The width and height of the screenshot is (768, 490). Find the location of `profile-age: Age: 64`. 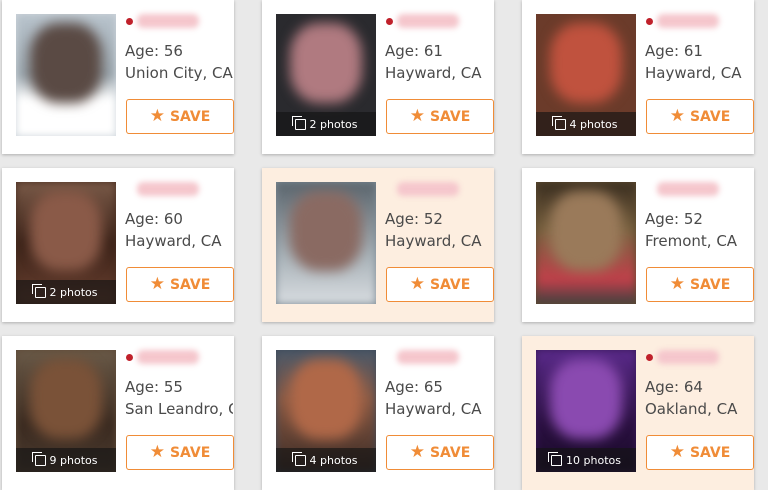

profile-age: Age: 64 is located at coordinates (674, 387).